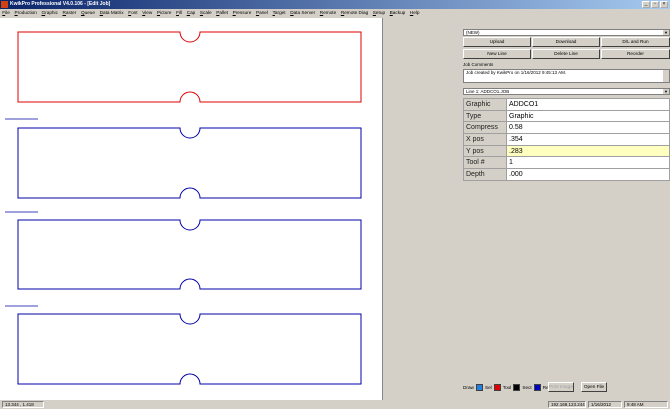 The height and width of the screenshot is (409, 670). Describe the element at coordinates (517, 387) in the screenshot. I see `tool-color-swatch` at that location.